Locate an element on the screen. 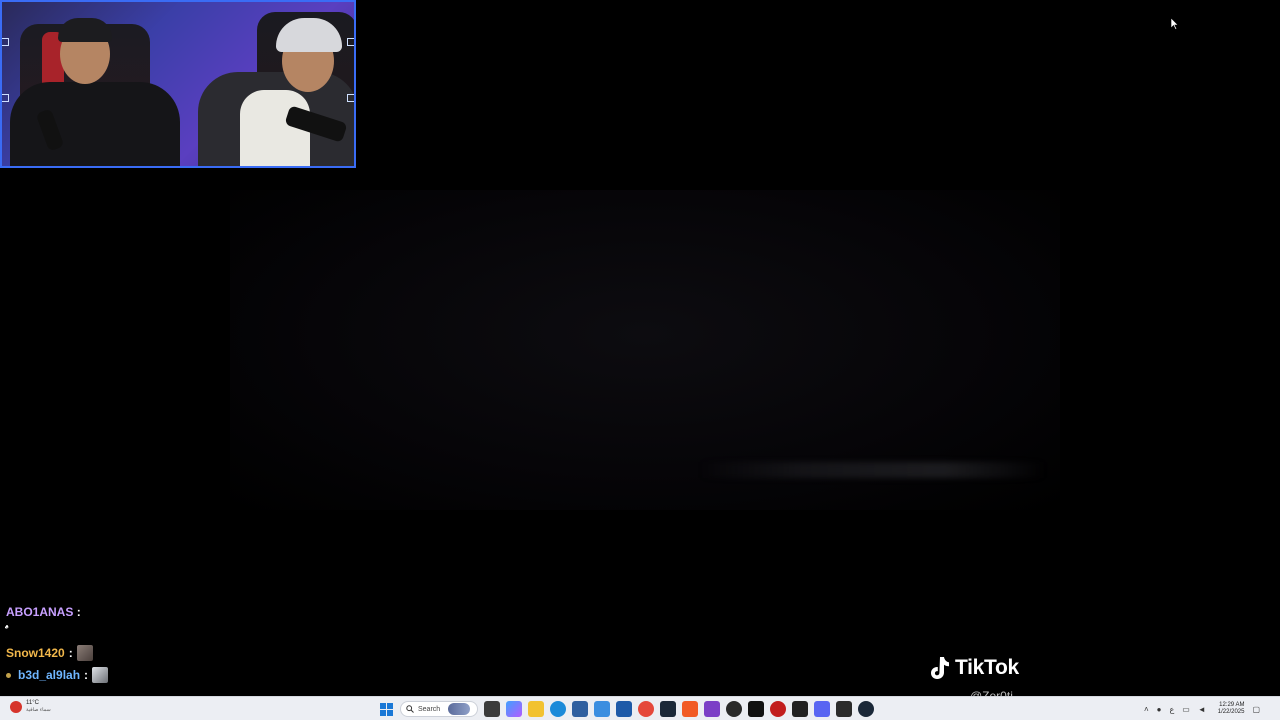 Image resolution: width=1280 pixels, height=720 pixels. chat-username: b3d_al9lah is located at coordinates (49, 675).